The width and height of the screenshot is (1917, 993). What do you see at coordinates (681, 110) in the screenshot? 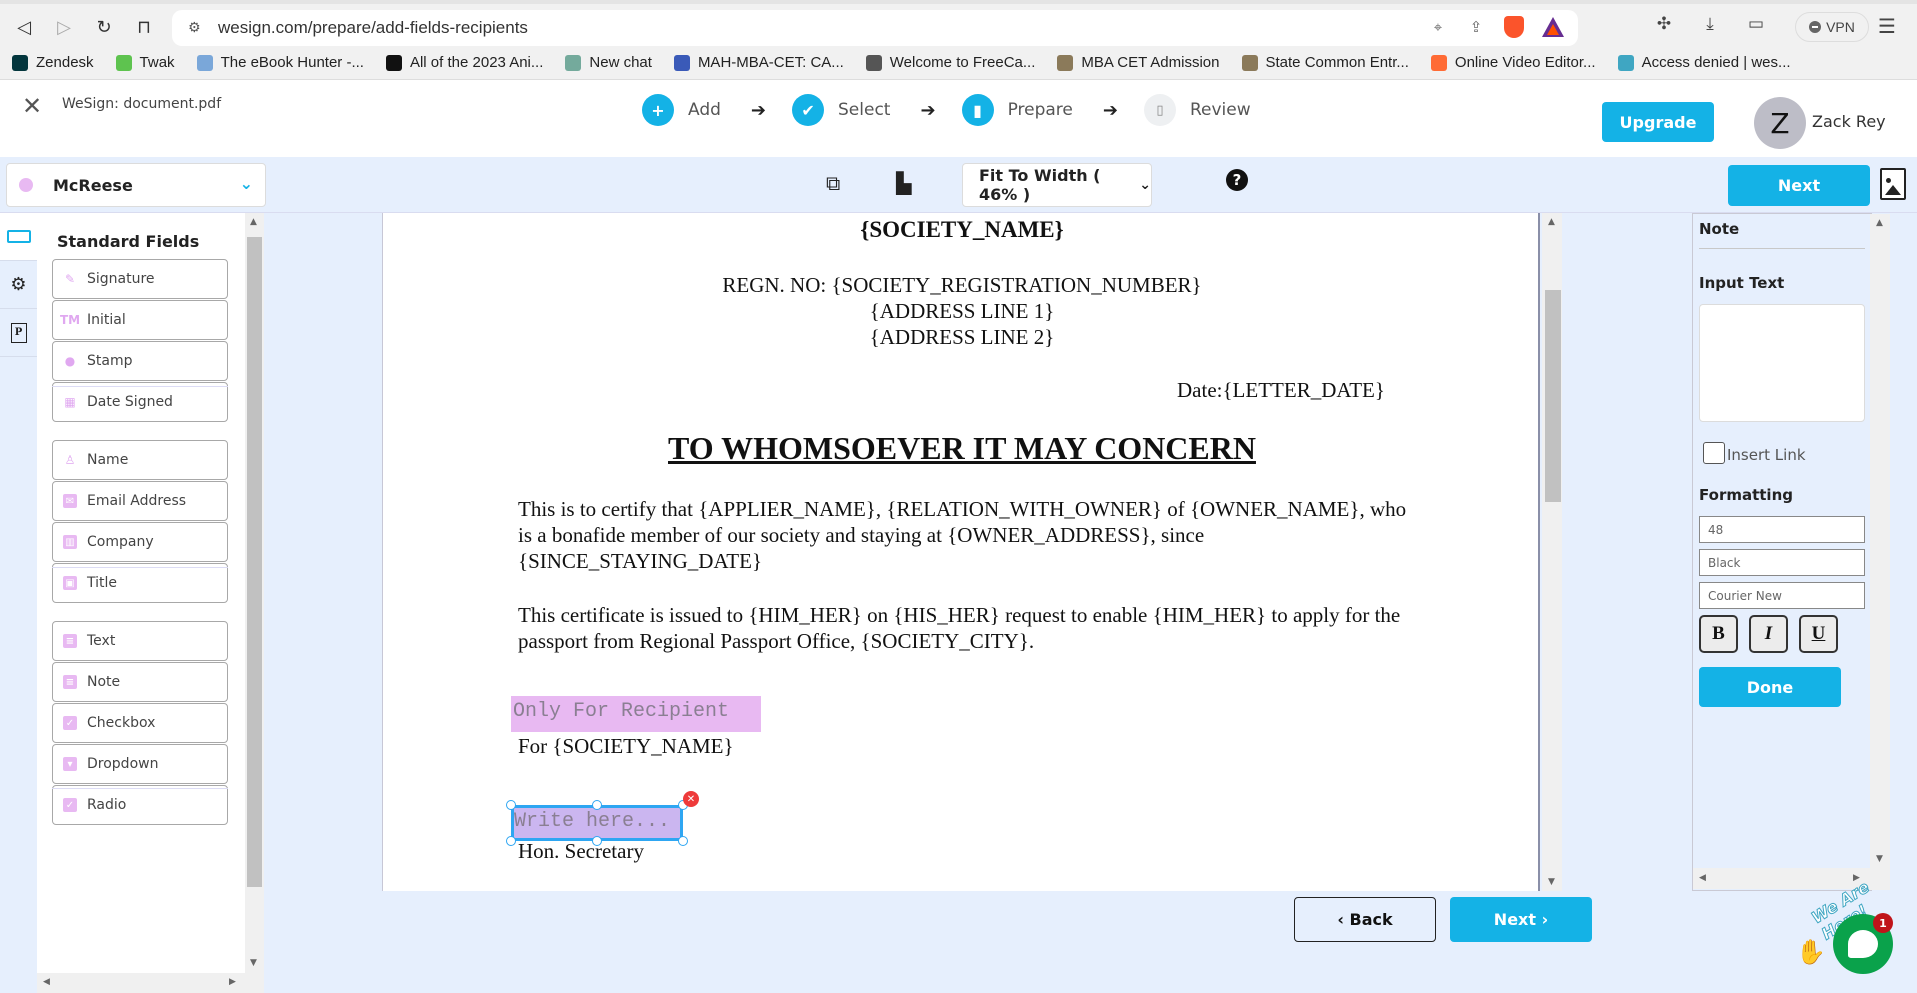
I see `step-add: + Add` at bounding box center [681, 110].